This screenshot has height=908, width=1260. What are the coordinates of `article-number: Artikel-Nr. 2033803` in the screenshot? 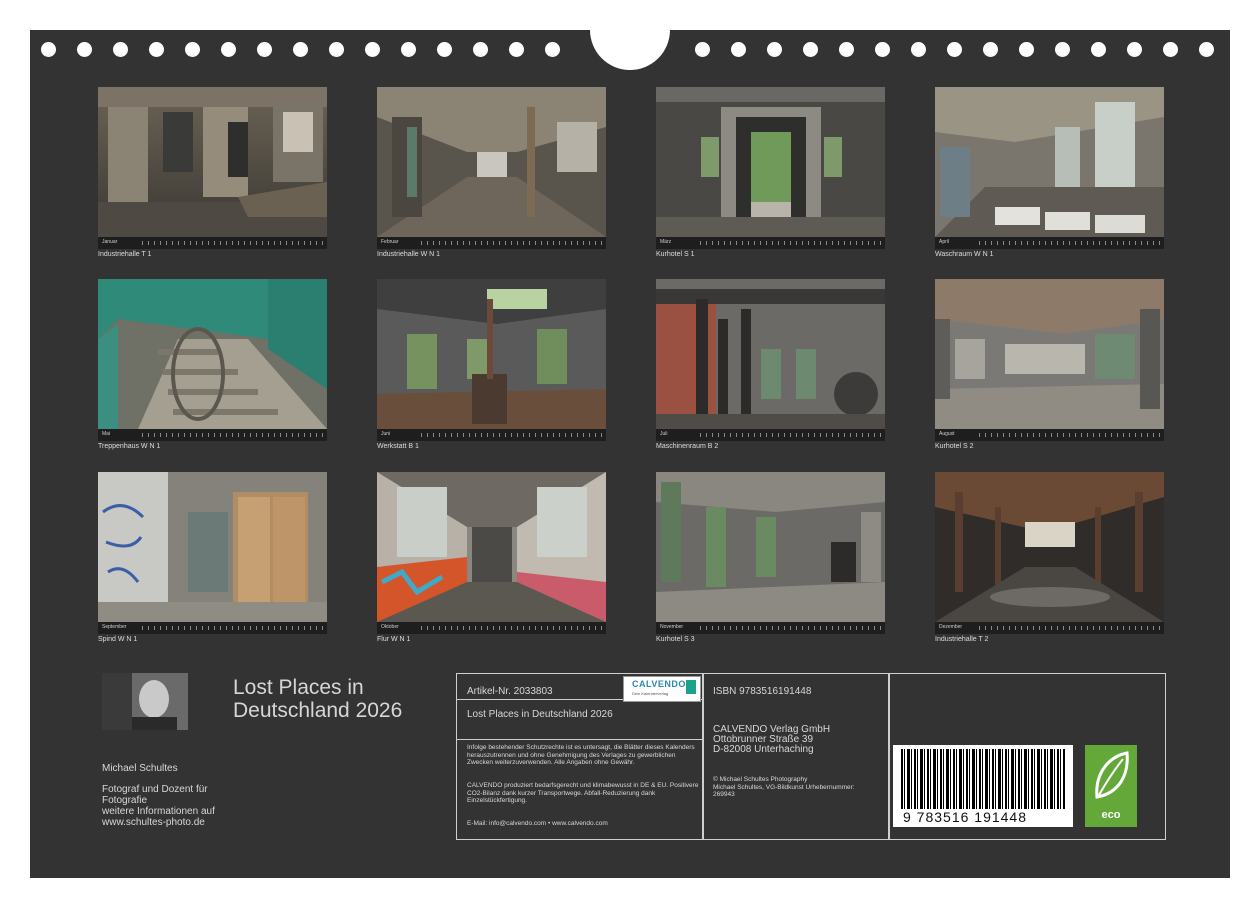 It's located at (510, 691).